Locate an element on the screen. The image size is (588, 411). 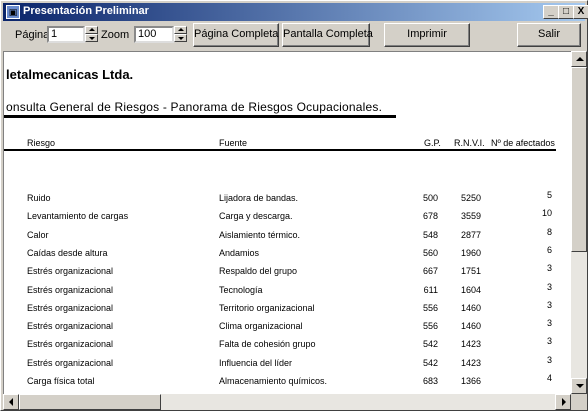
page-down-arrow-icon is located at coordinates (91, 38).